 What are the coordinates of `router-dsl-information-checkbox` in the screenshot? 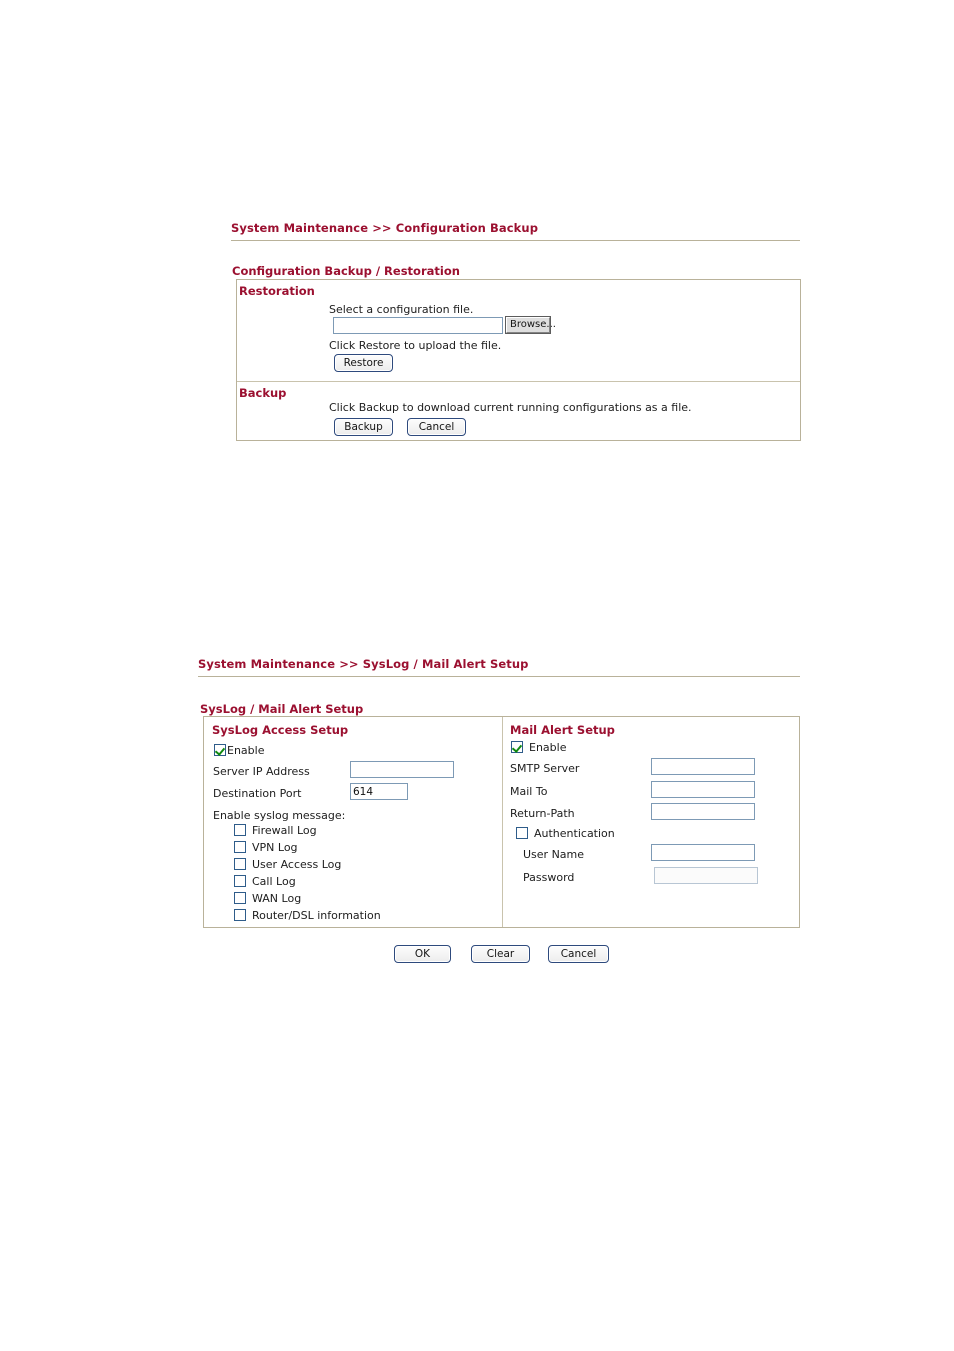 It's located at (240, 915).